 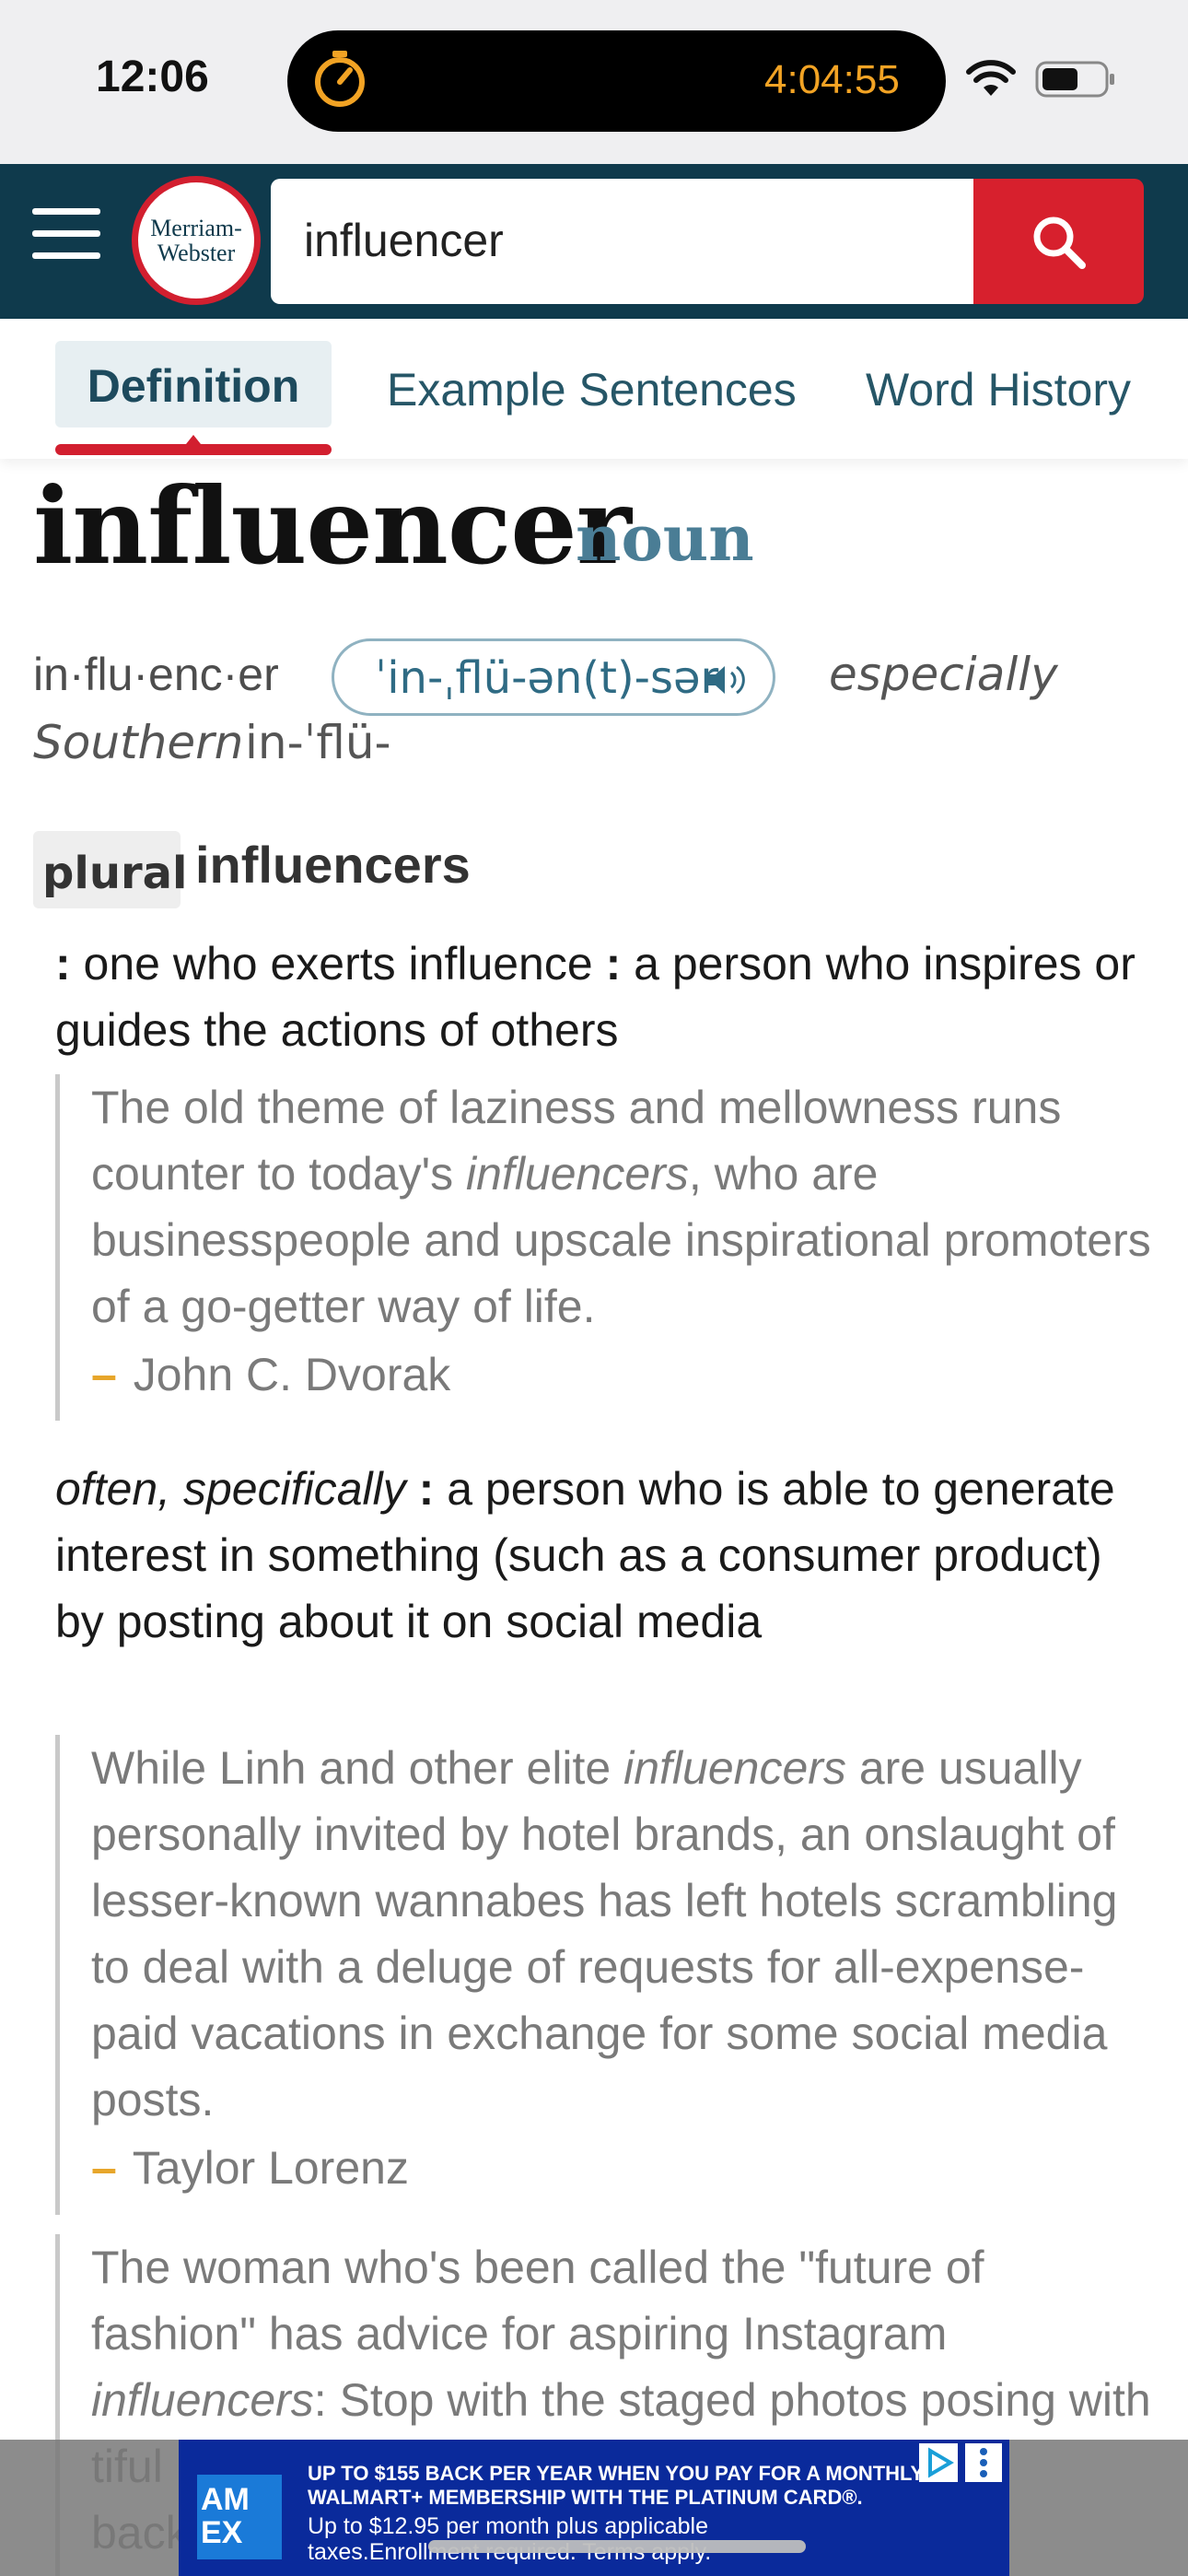 I want to click on tab-definition: Definition, so click(x=193, y=389).